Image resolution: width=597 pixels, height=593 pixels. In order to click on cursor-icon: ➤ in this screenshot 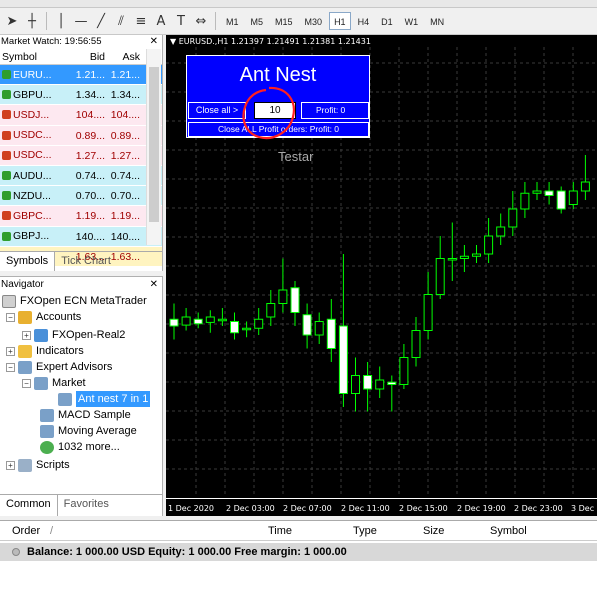, I will do `click(12, 21)`.